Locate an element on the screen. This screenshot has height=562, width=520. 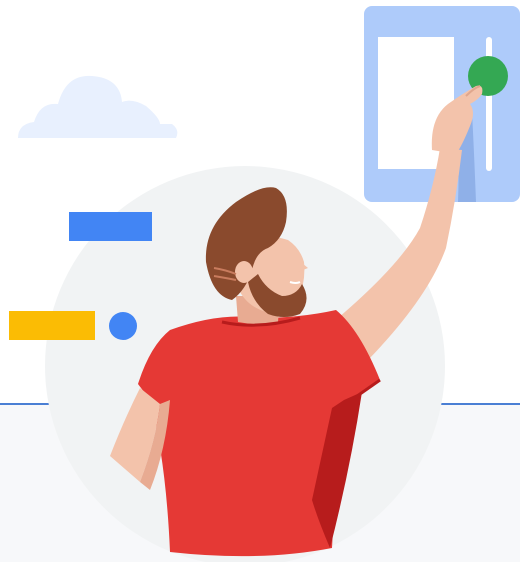
blue-bar-icon is located at coordinates (110, 226).